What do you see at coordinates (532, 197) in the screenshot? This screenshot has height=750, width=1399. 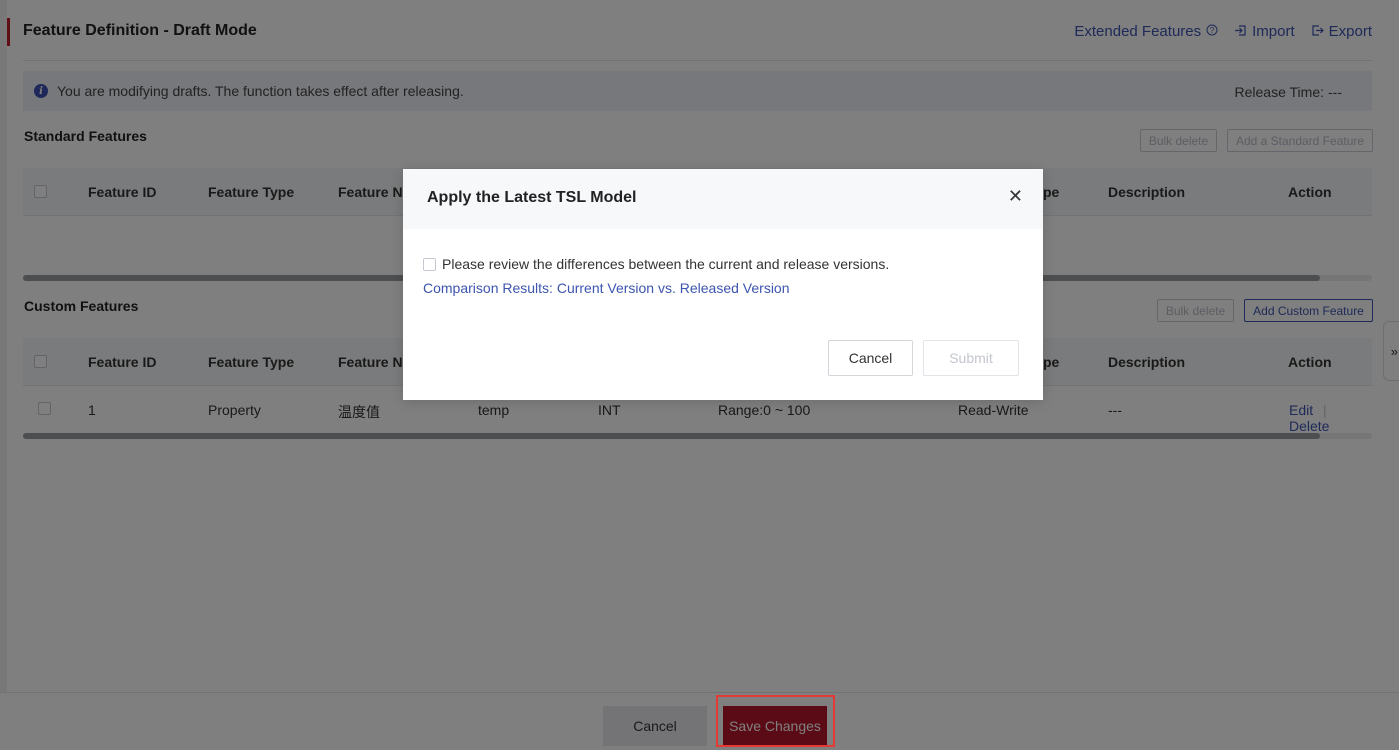 I see `dialog-title: Apply the Latest TSL Model` at bounding box center [532, 197].